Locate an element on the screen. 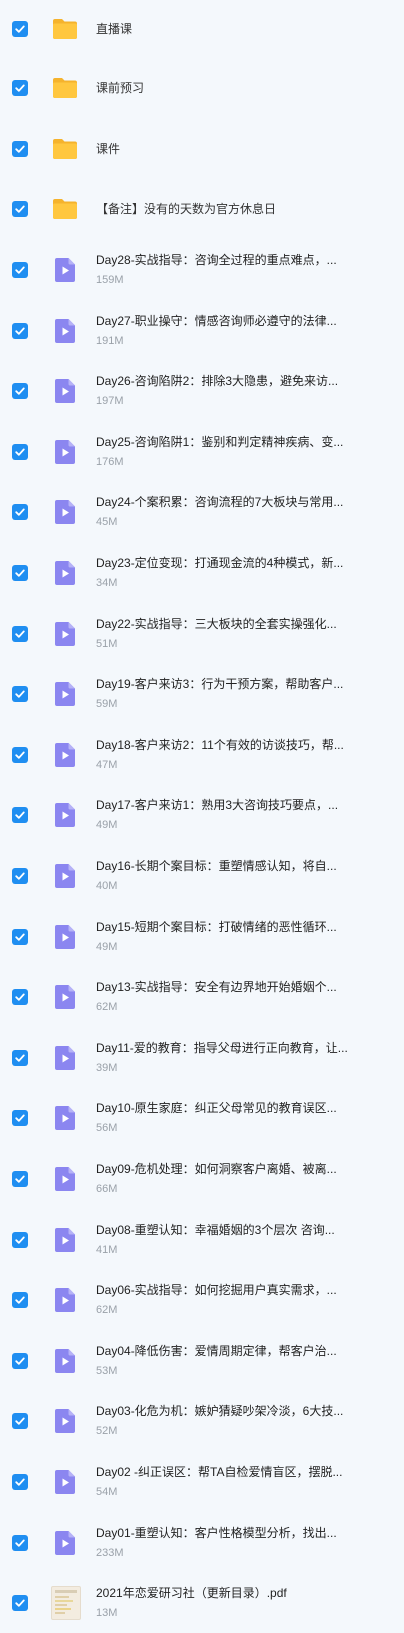 The width and height of the screenshot is (404, 1633). file-info: Day19-客户来访3：行为干预方案，帮助客户... 59M is located at coordinates (239, 694).